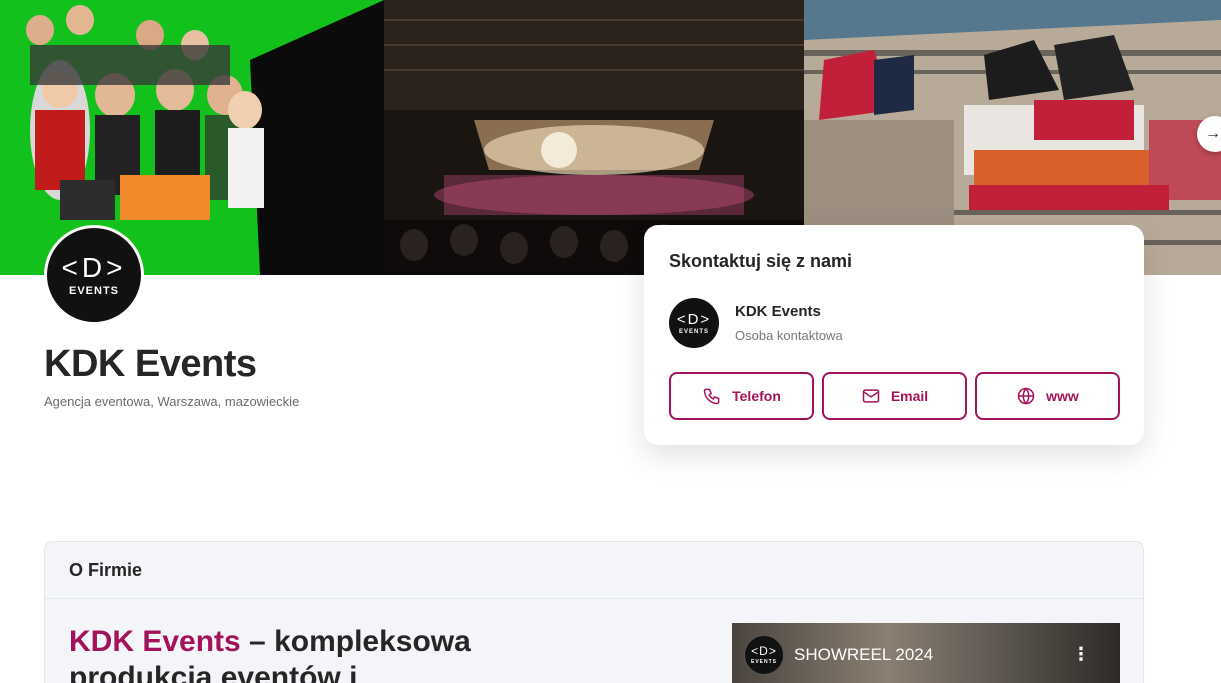 The height and width of the screenshot is (683, 1221). Describe the element at coordinates (789, 335) in the screenshot. I see `contact-person-role: Osoba kontaktowa` at that location.